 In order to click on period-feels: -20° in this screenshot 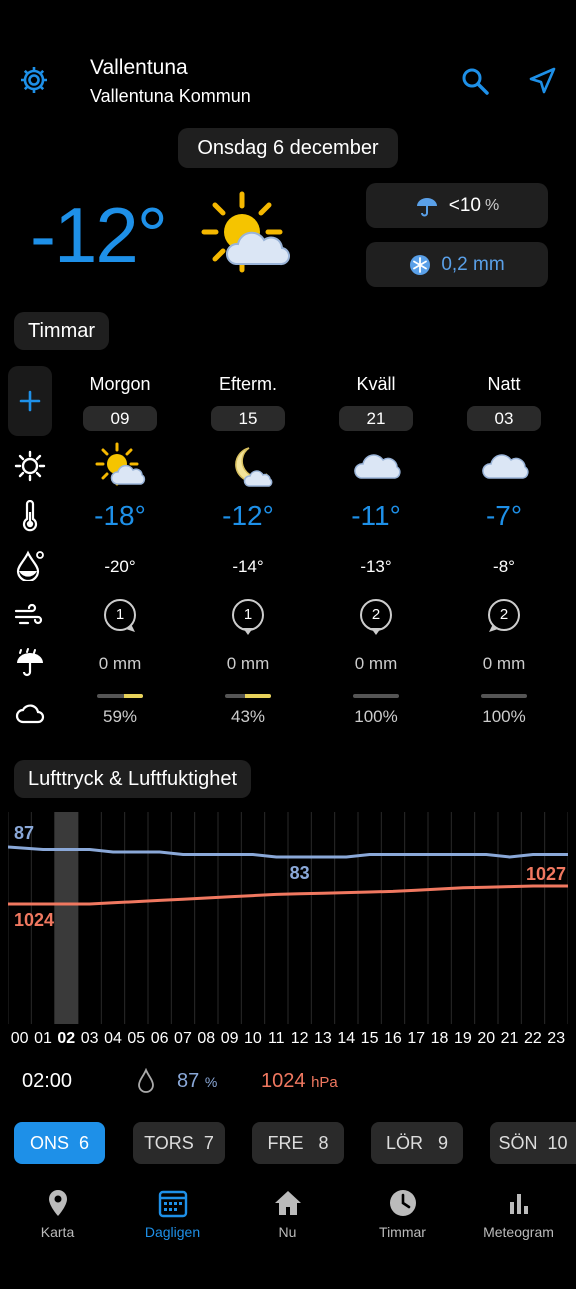, I will do `click(120, 566)`.